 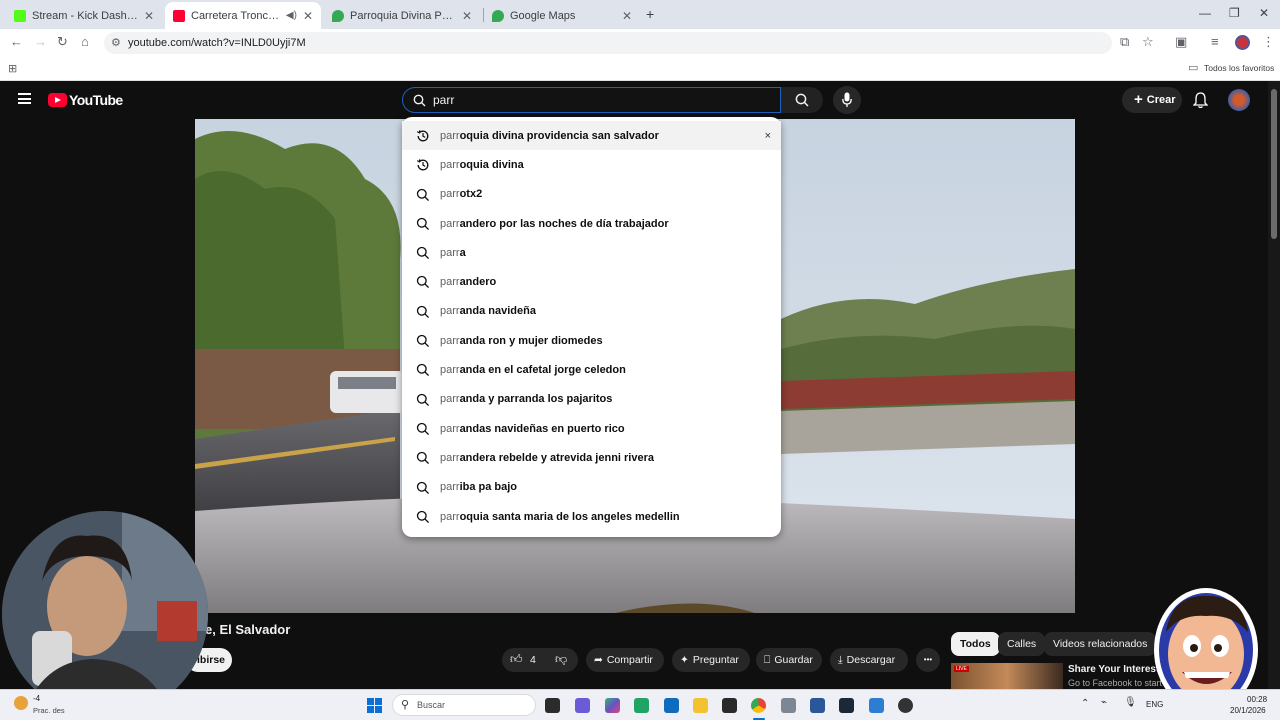 I want to click on store-icon, so click(x=876, y=705).